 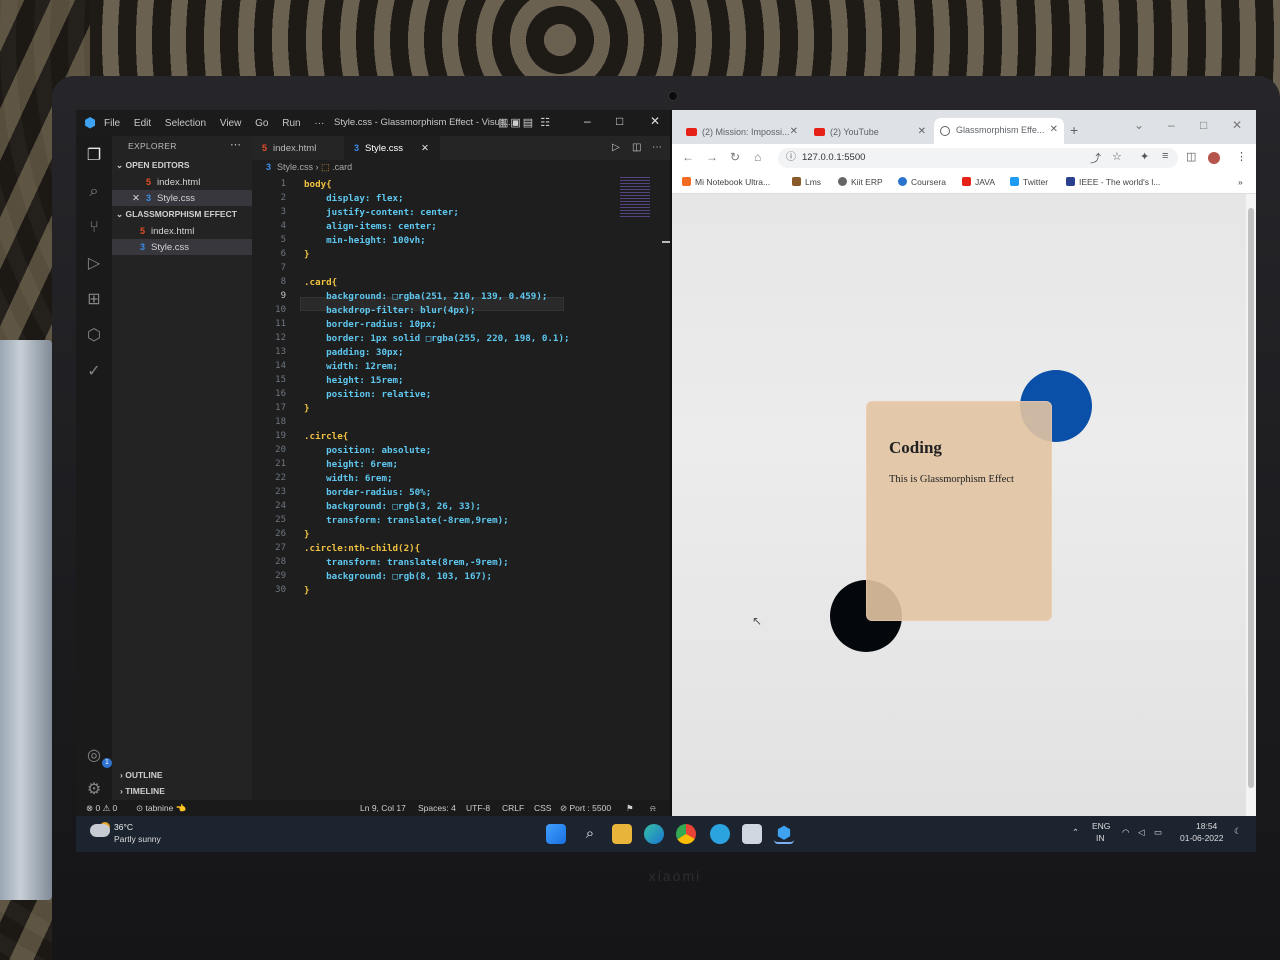 I want to click on tab-youtube: (2) YouTube ✕, so click(x=870, y=132).